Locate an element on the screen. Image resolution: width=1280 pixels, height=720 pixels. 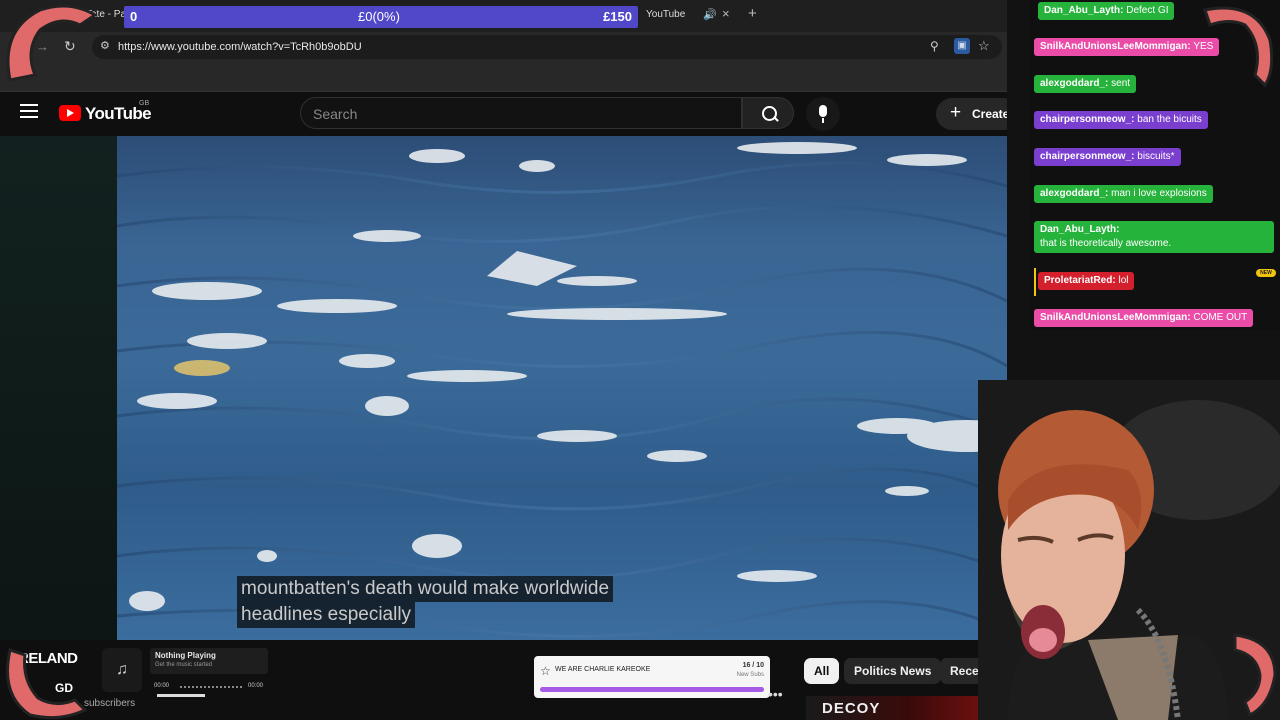
youtube-logo-icon is located at coordinates (70, 113).